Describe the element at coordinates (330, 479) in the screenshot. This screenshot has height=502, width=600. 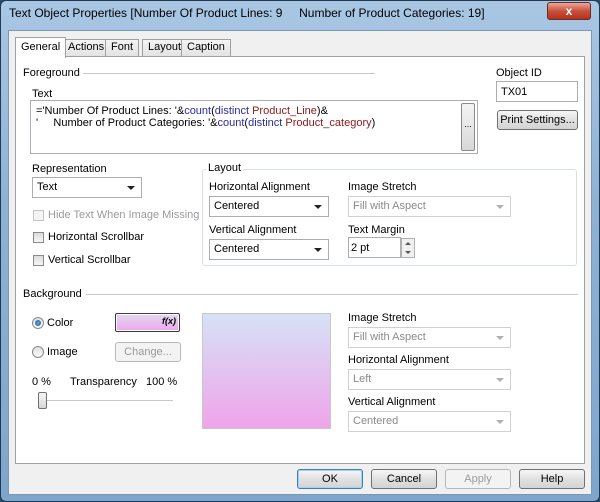
I see `ok-button: OK` at that location.